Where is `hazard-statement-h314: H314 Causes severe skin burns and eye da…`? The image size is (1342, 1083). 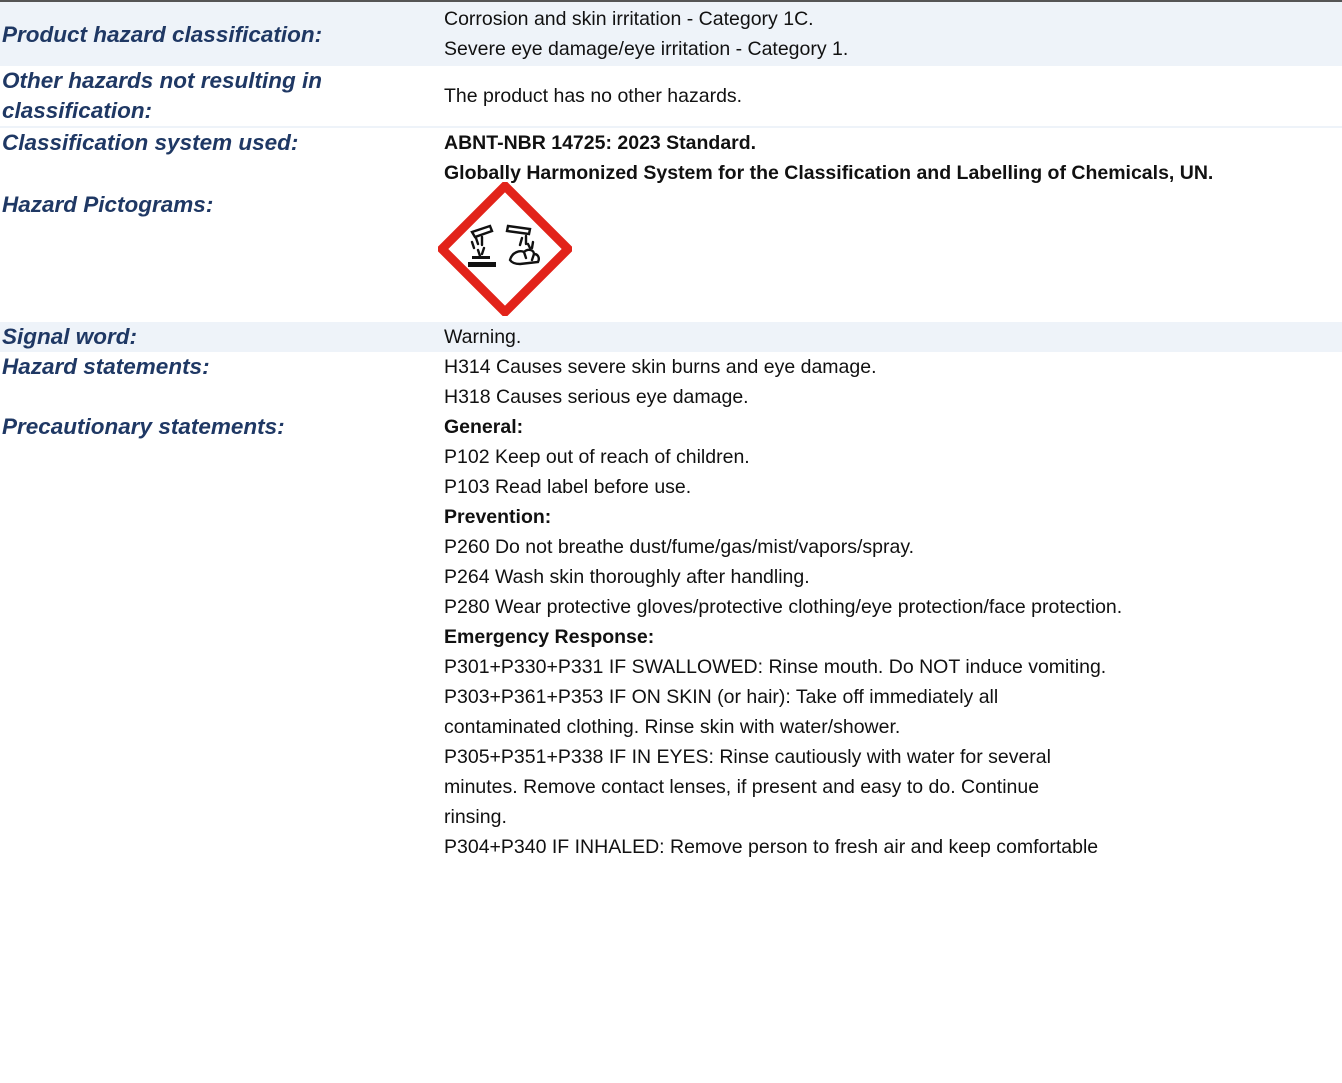 hazard-statement-h314: H314 Causes severe skin burns and eye da… is located at coordinates (660, 367).